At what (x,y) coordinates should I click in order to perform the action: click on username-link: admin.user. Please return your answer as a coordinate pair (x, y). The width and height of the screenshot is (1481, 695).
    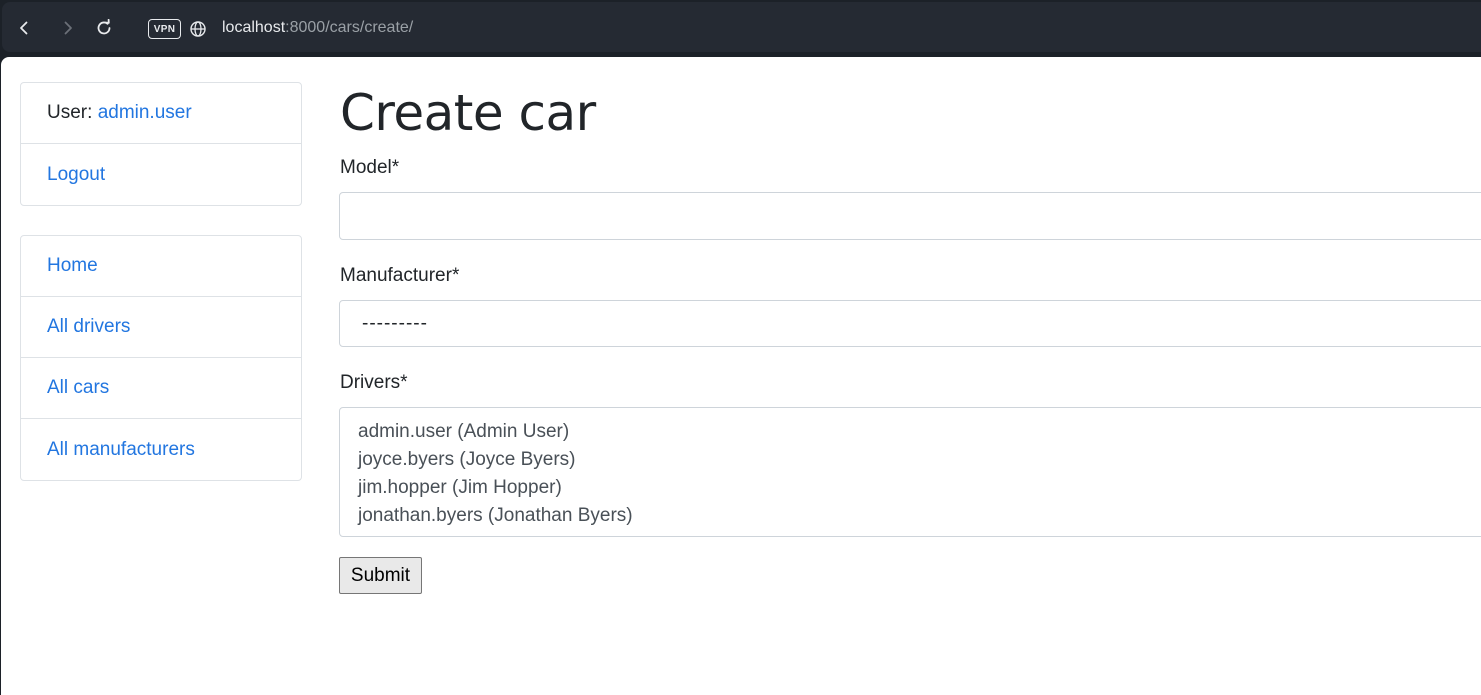
    Looking at the image, I should click on (145, 113).